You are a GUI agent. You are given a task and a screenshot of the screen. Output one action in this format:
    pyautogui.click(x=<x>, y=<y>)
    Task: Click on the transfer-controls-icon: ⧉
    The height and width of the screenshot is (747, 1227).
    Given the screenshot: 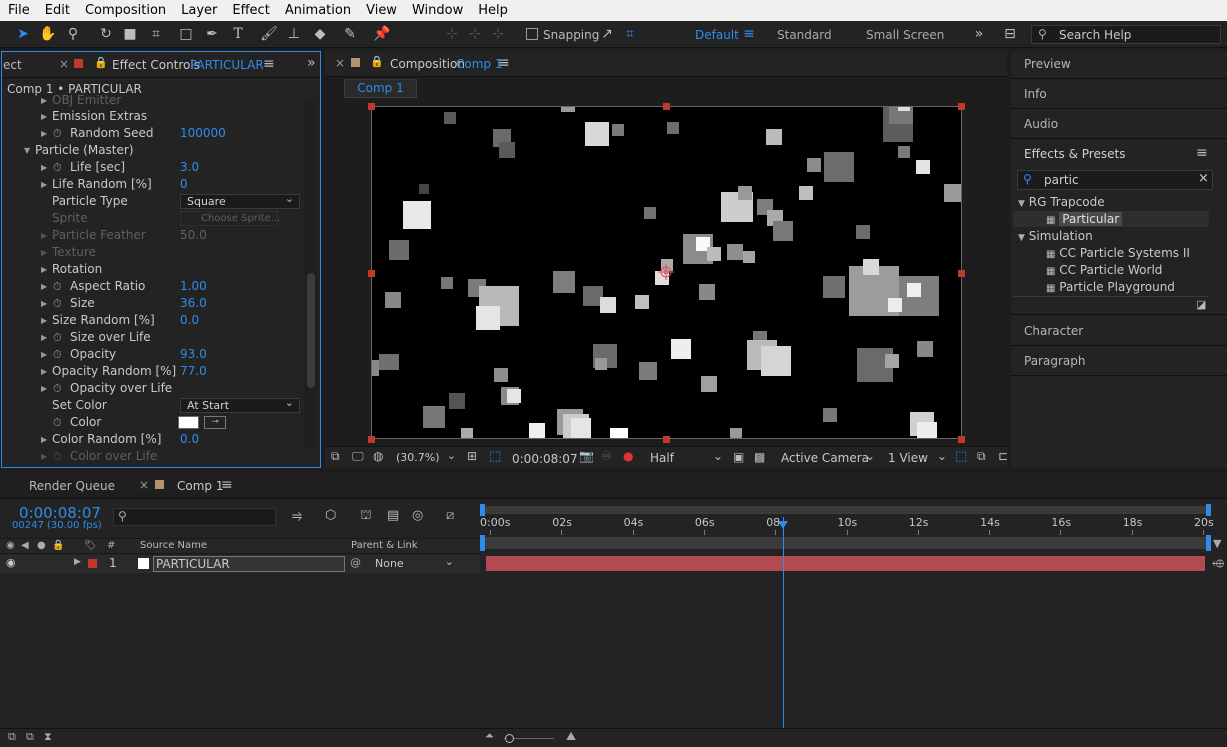 What is the action you would take?
    pyautogui.click(x=30, y=737)
    